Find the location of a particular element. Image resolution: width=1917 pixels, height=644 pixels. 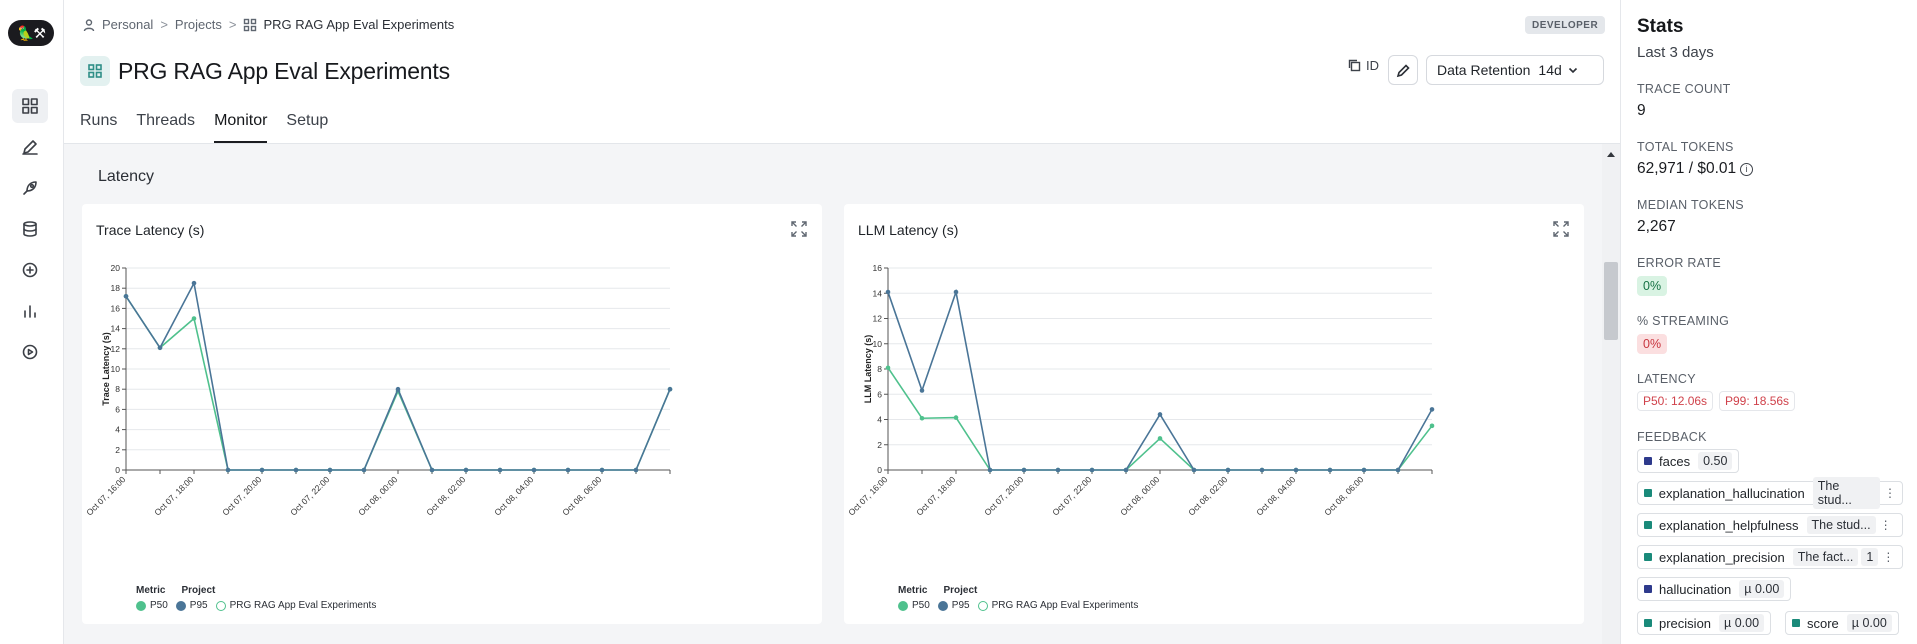

stats-title: Stats is located at coordinates (1660, 26).